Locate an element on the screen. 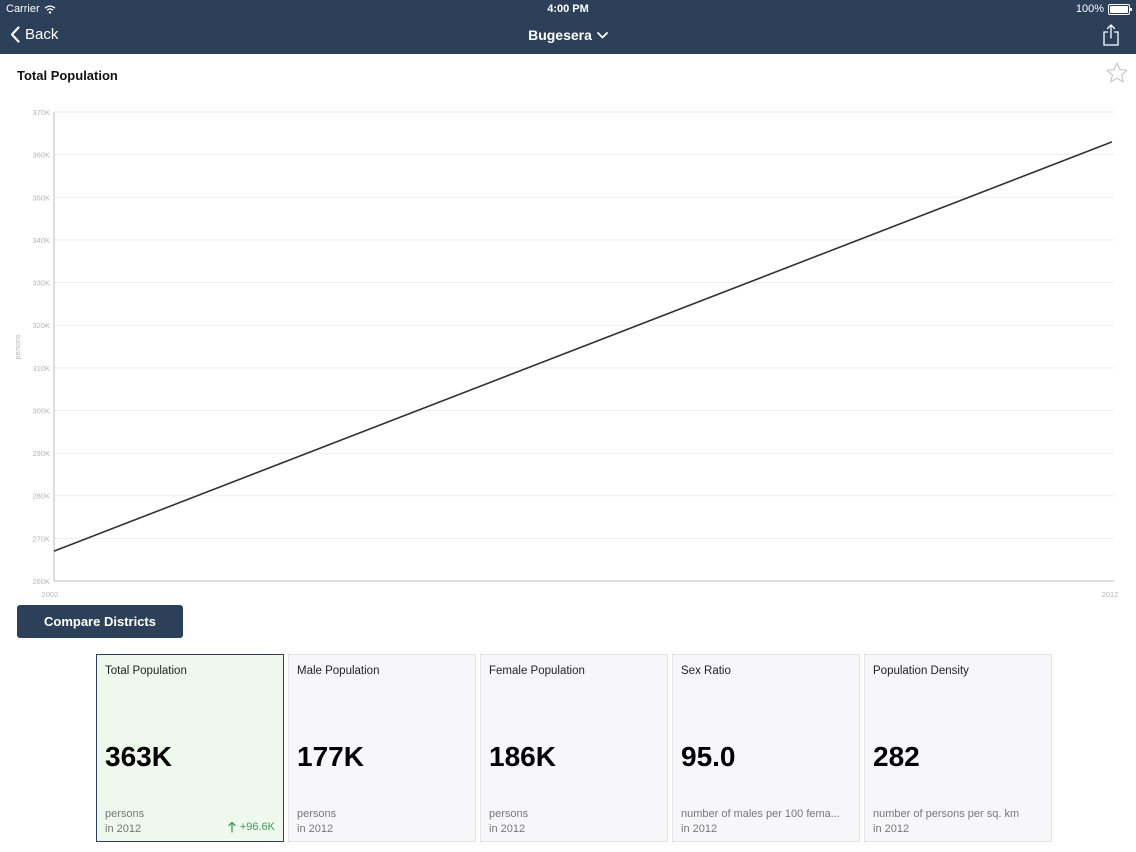  card-male-population: Male Population 177K persons in 2012 is located at coordinates (382, 748).